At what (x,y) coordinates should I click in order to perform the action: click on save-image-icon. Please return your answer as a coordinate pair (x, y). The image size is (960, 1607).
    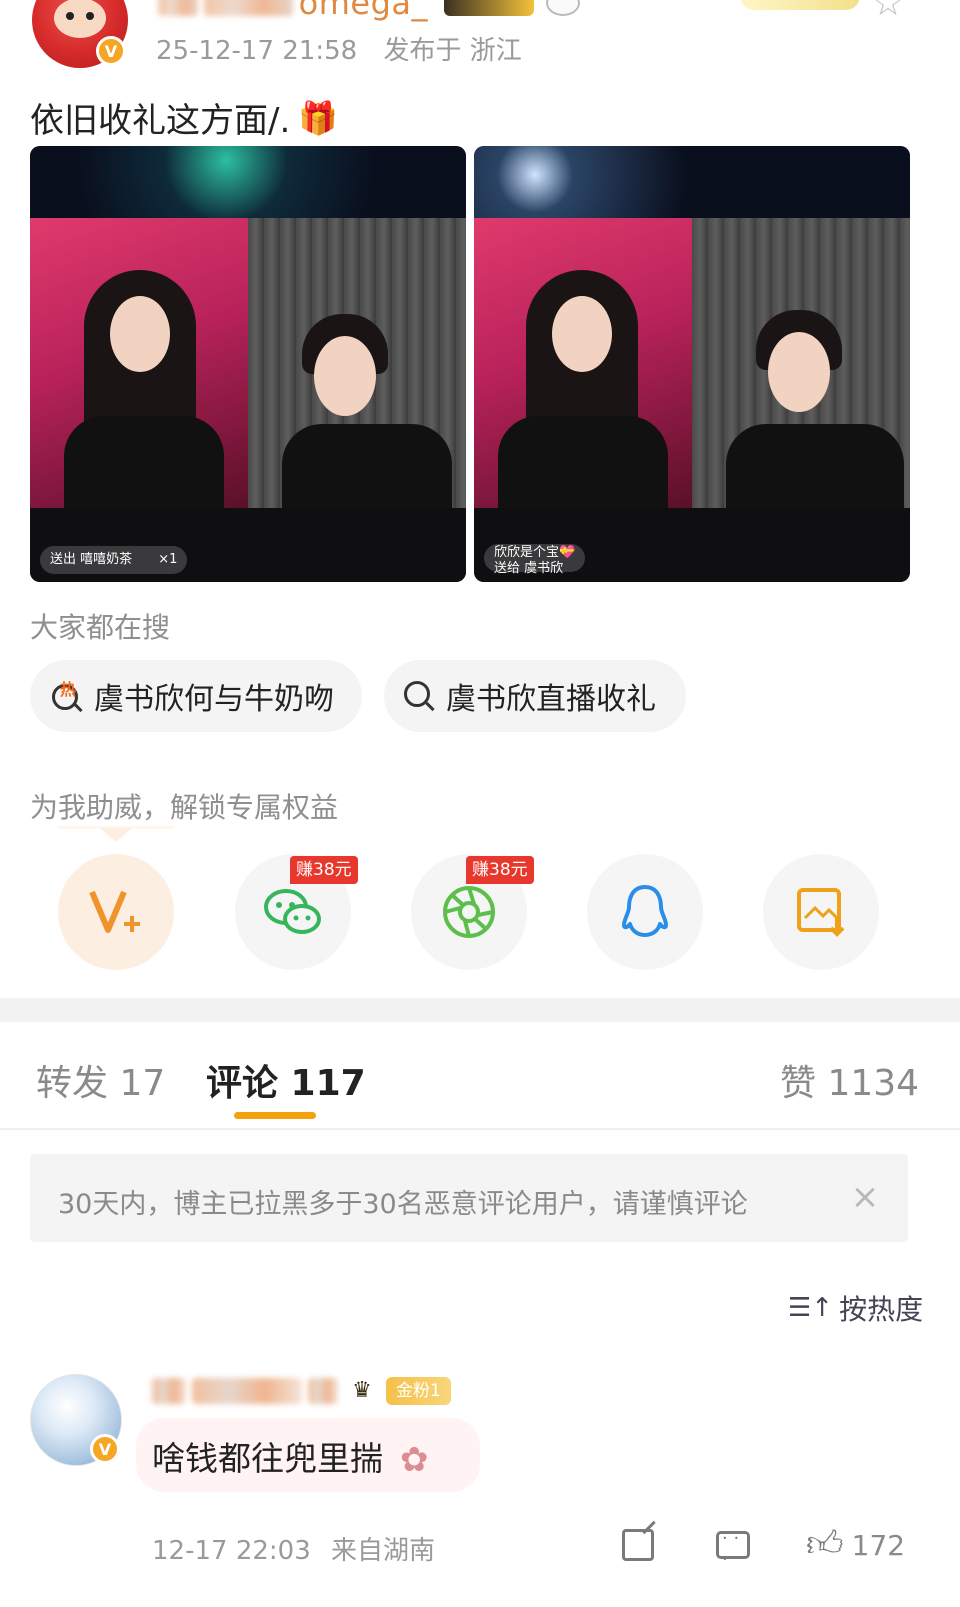
    Looking at the image, I should click on (821, 912).